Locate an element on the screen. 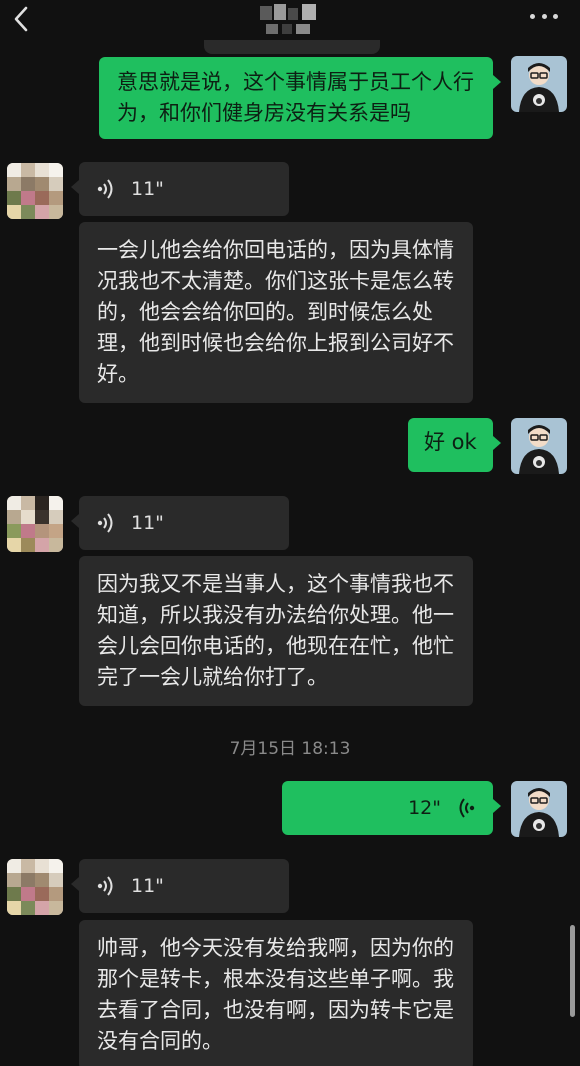 The image size is (580, 1066). message-outgoing-voice: 12" is located at coordinates (391, 808).